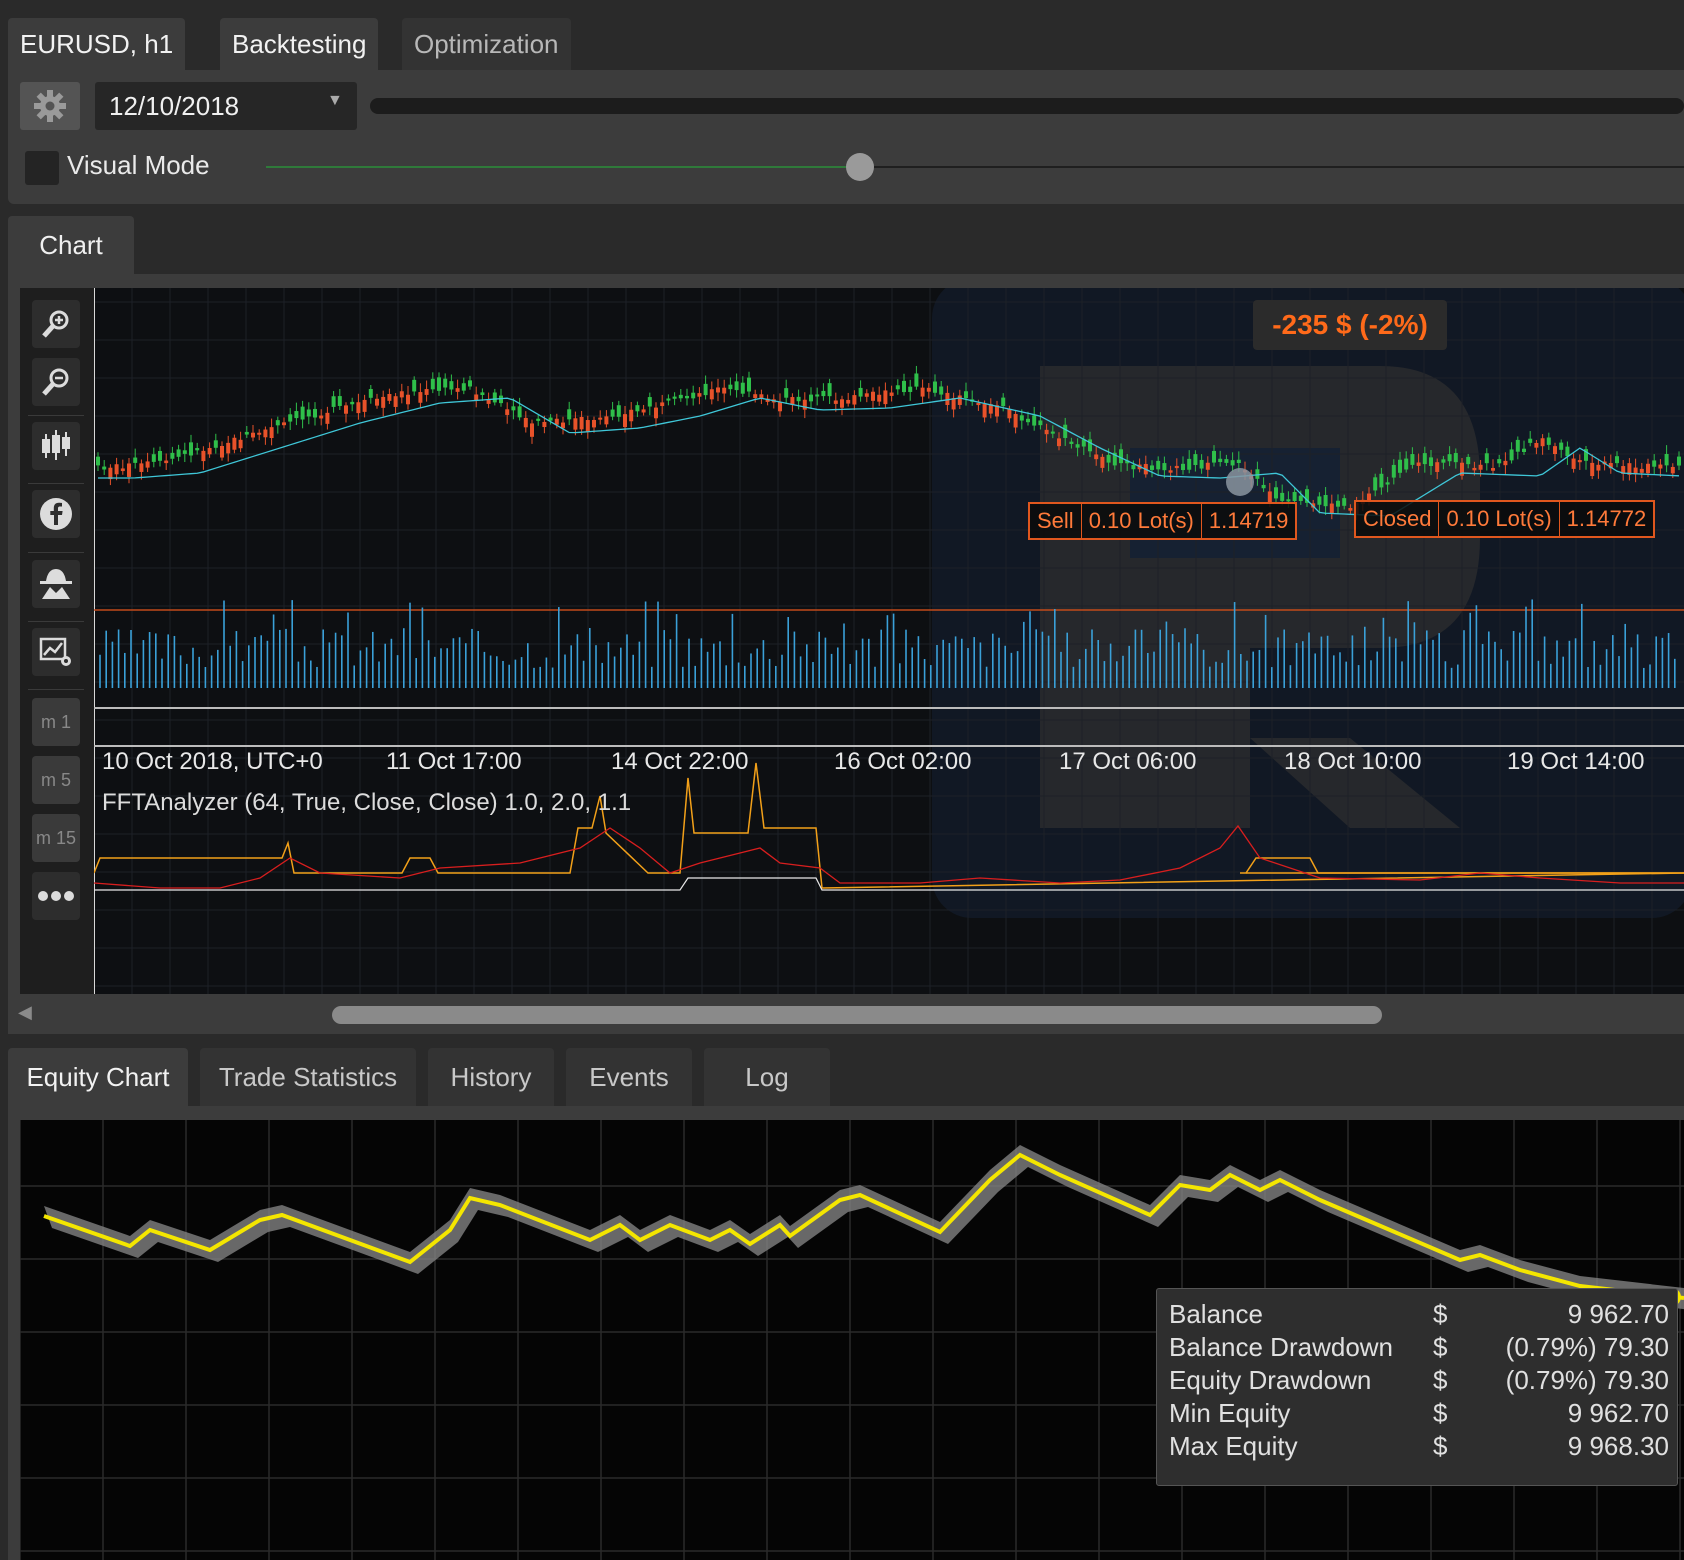 The image size is (1684, 1560). Describe the element at coordinates (308, 1077) in the screenshot. I see `tab-trade-statistics: Trade Statistics` at that location.